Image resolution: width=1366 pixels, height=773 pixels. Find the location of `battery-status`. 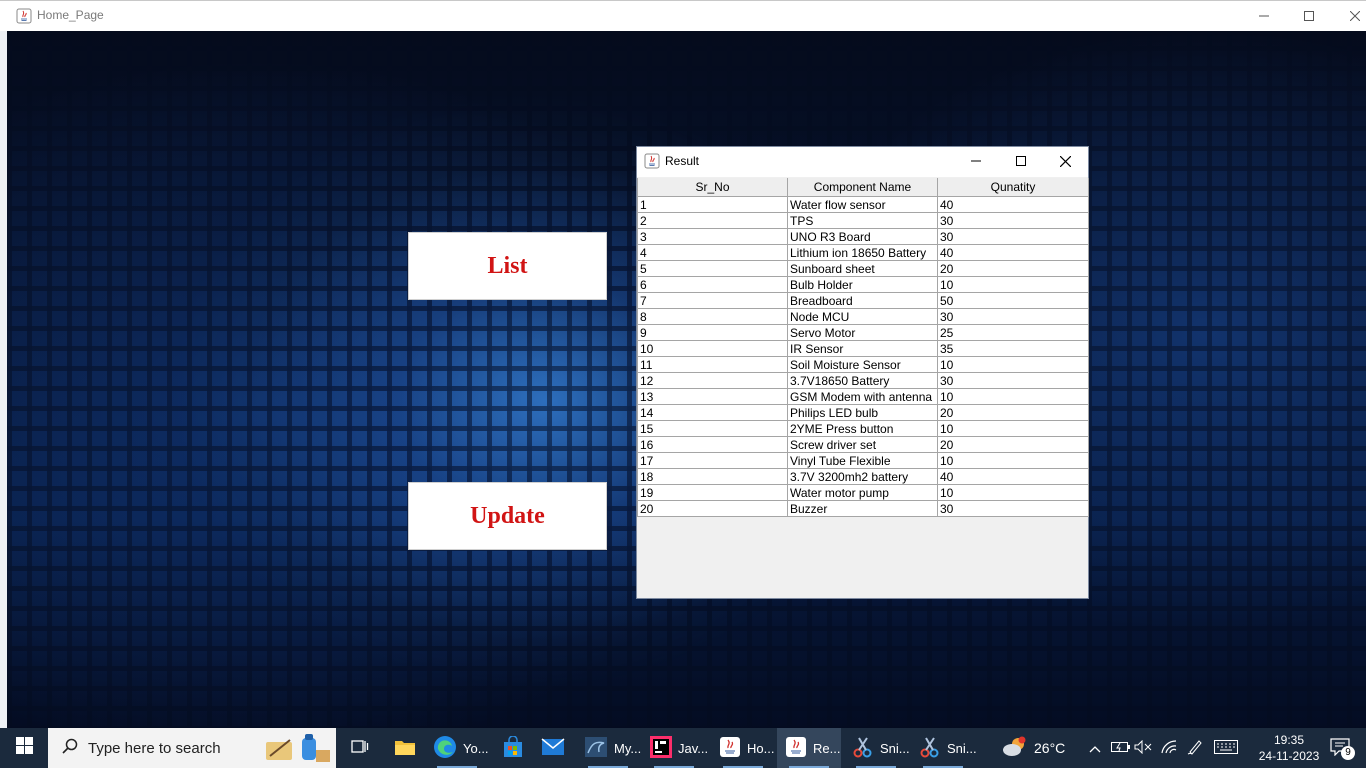

battery-status is located at coordinates (1121, 748).